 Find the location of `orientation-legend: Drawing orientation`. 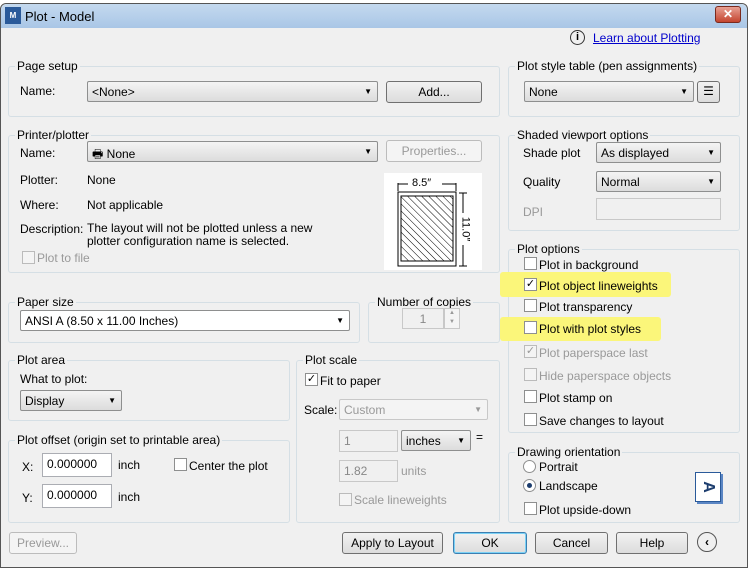

orientation-legend: Drawing orientation is located at coordinates (569, 452).